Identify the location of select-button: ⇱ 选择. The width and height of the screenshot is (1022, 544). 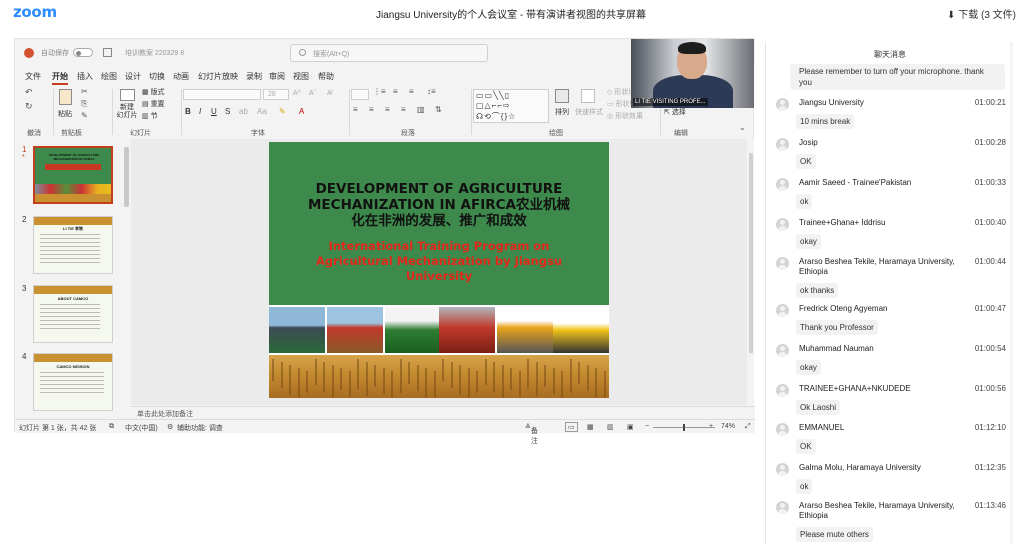
(675, 112).